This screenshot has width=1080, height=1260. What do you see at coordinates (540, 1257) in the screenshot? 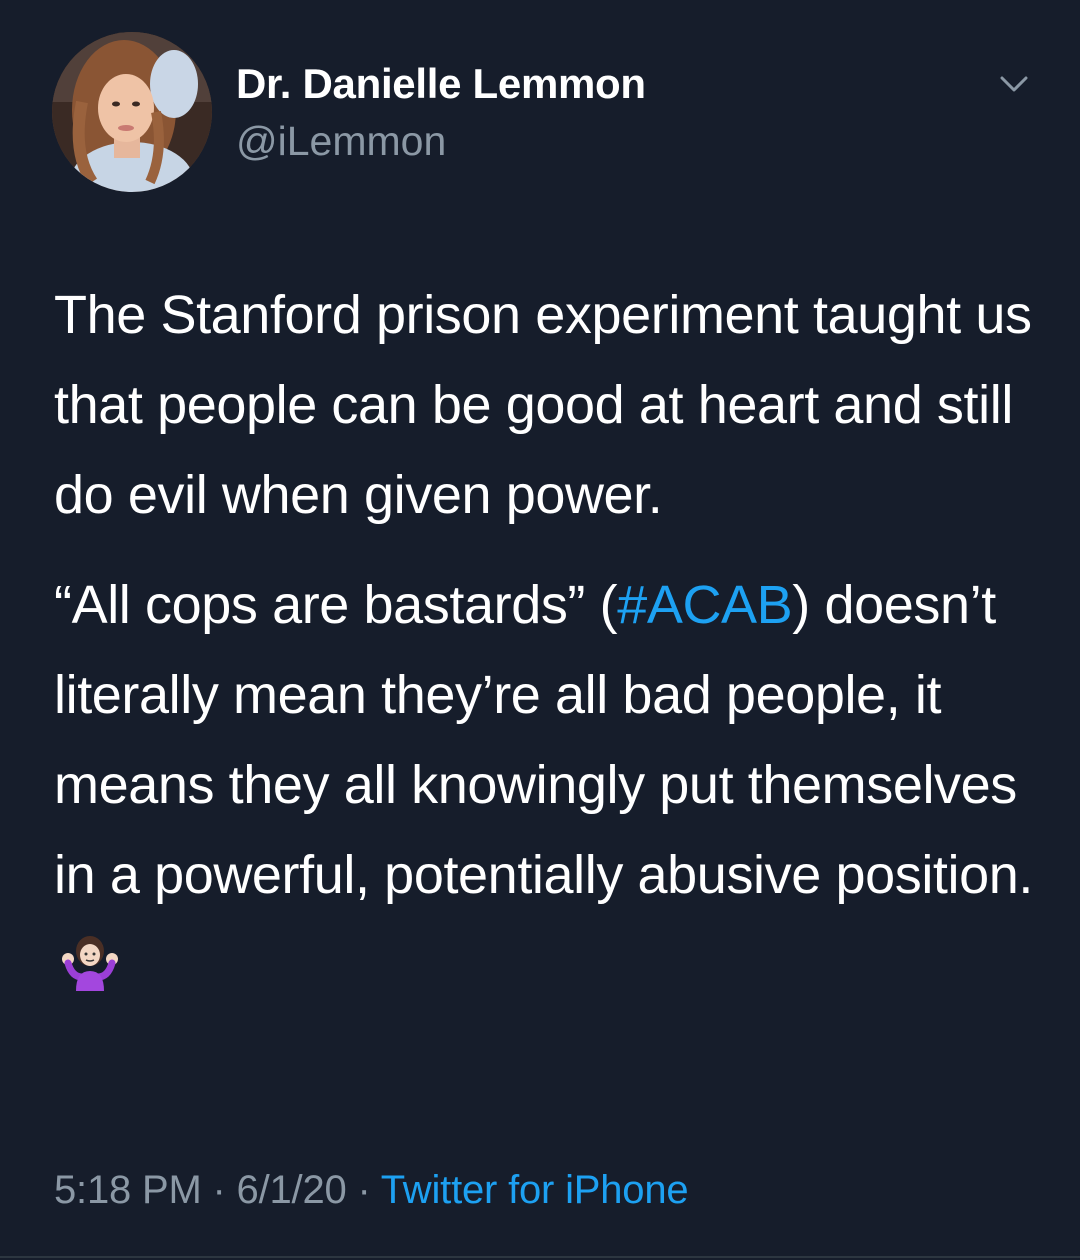
I see `divider` at bounding box center [540, 1257].